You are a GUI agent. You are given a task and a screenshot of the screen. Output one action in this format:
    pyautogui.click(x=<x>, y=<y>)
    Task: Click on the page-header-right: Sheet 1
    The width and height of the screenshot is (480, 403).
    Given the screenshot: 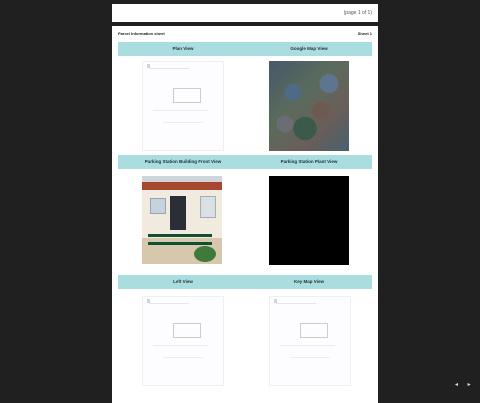 What is the action you would take?
    pyautogui.click(x=364, y=33)
    